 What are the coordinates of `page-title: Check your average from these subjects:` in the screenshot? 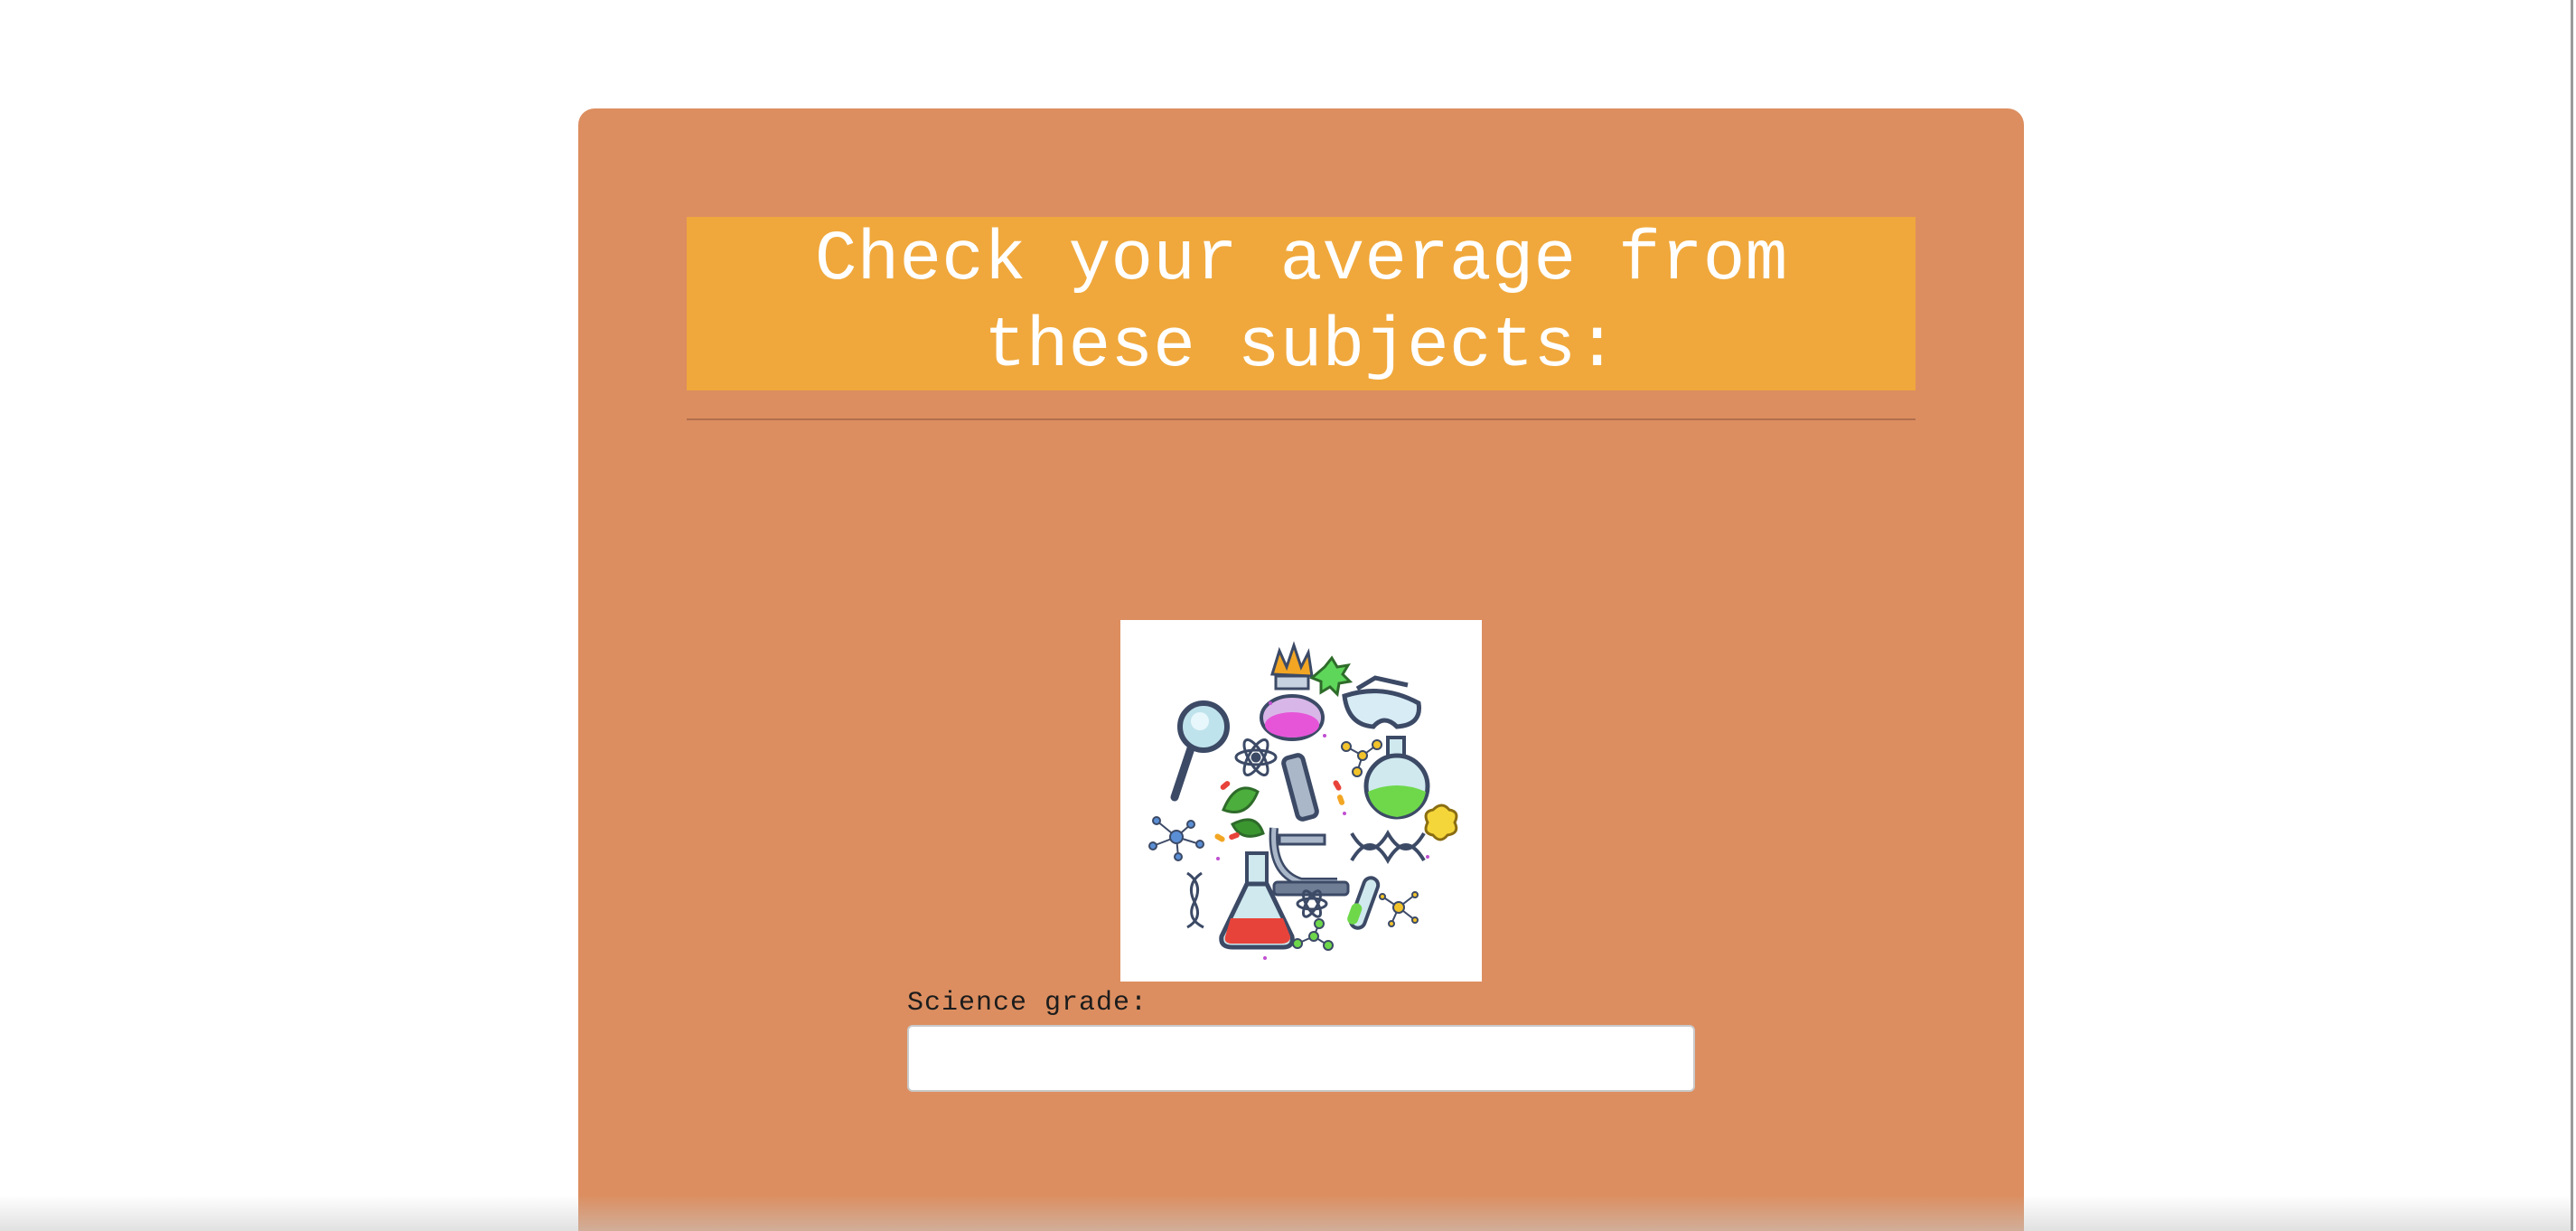 It's located at (1301, 304).